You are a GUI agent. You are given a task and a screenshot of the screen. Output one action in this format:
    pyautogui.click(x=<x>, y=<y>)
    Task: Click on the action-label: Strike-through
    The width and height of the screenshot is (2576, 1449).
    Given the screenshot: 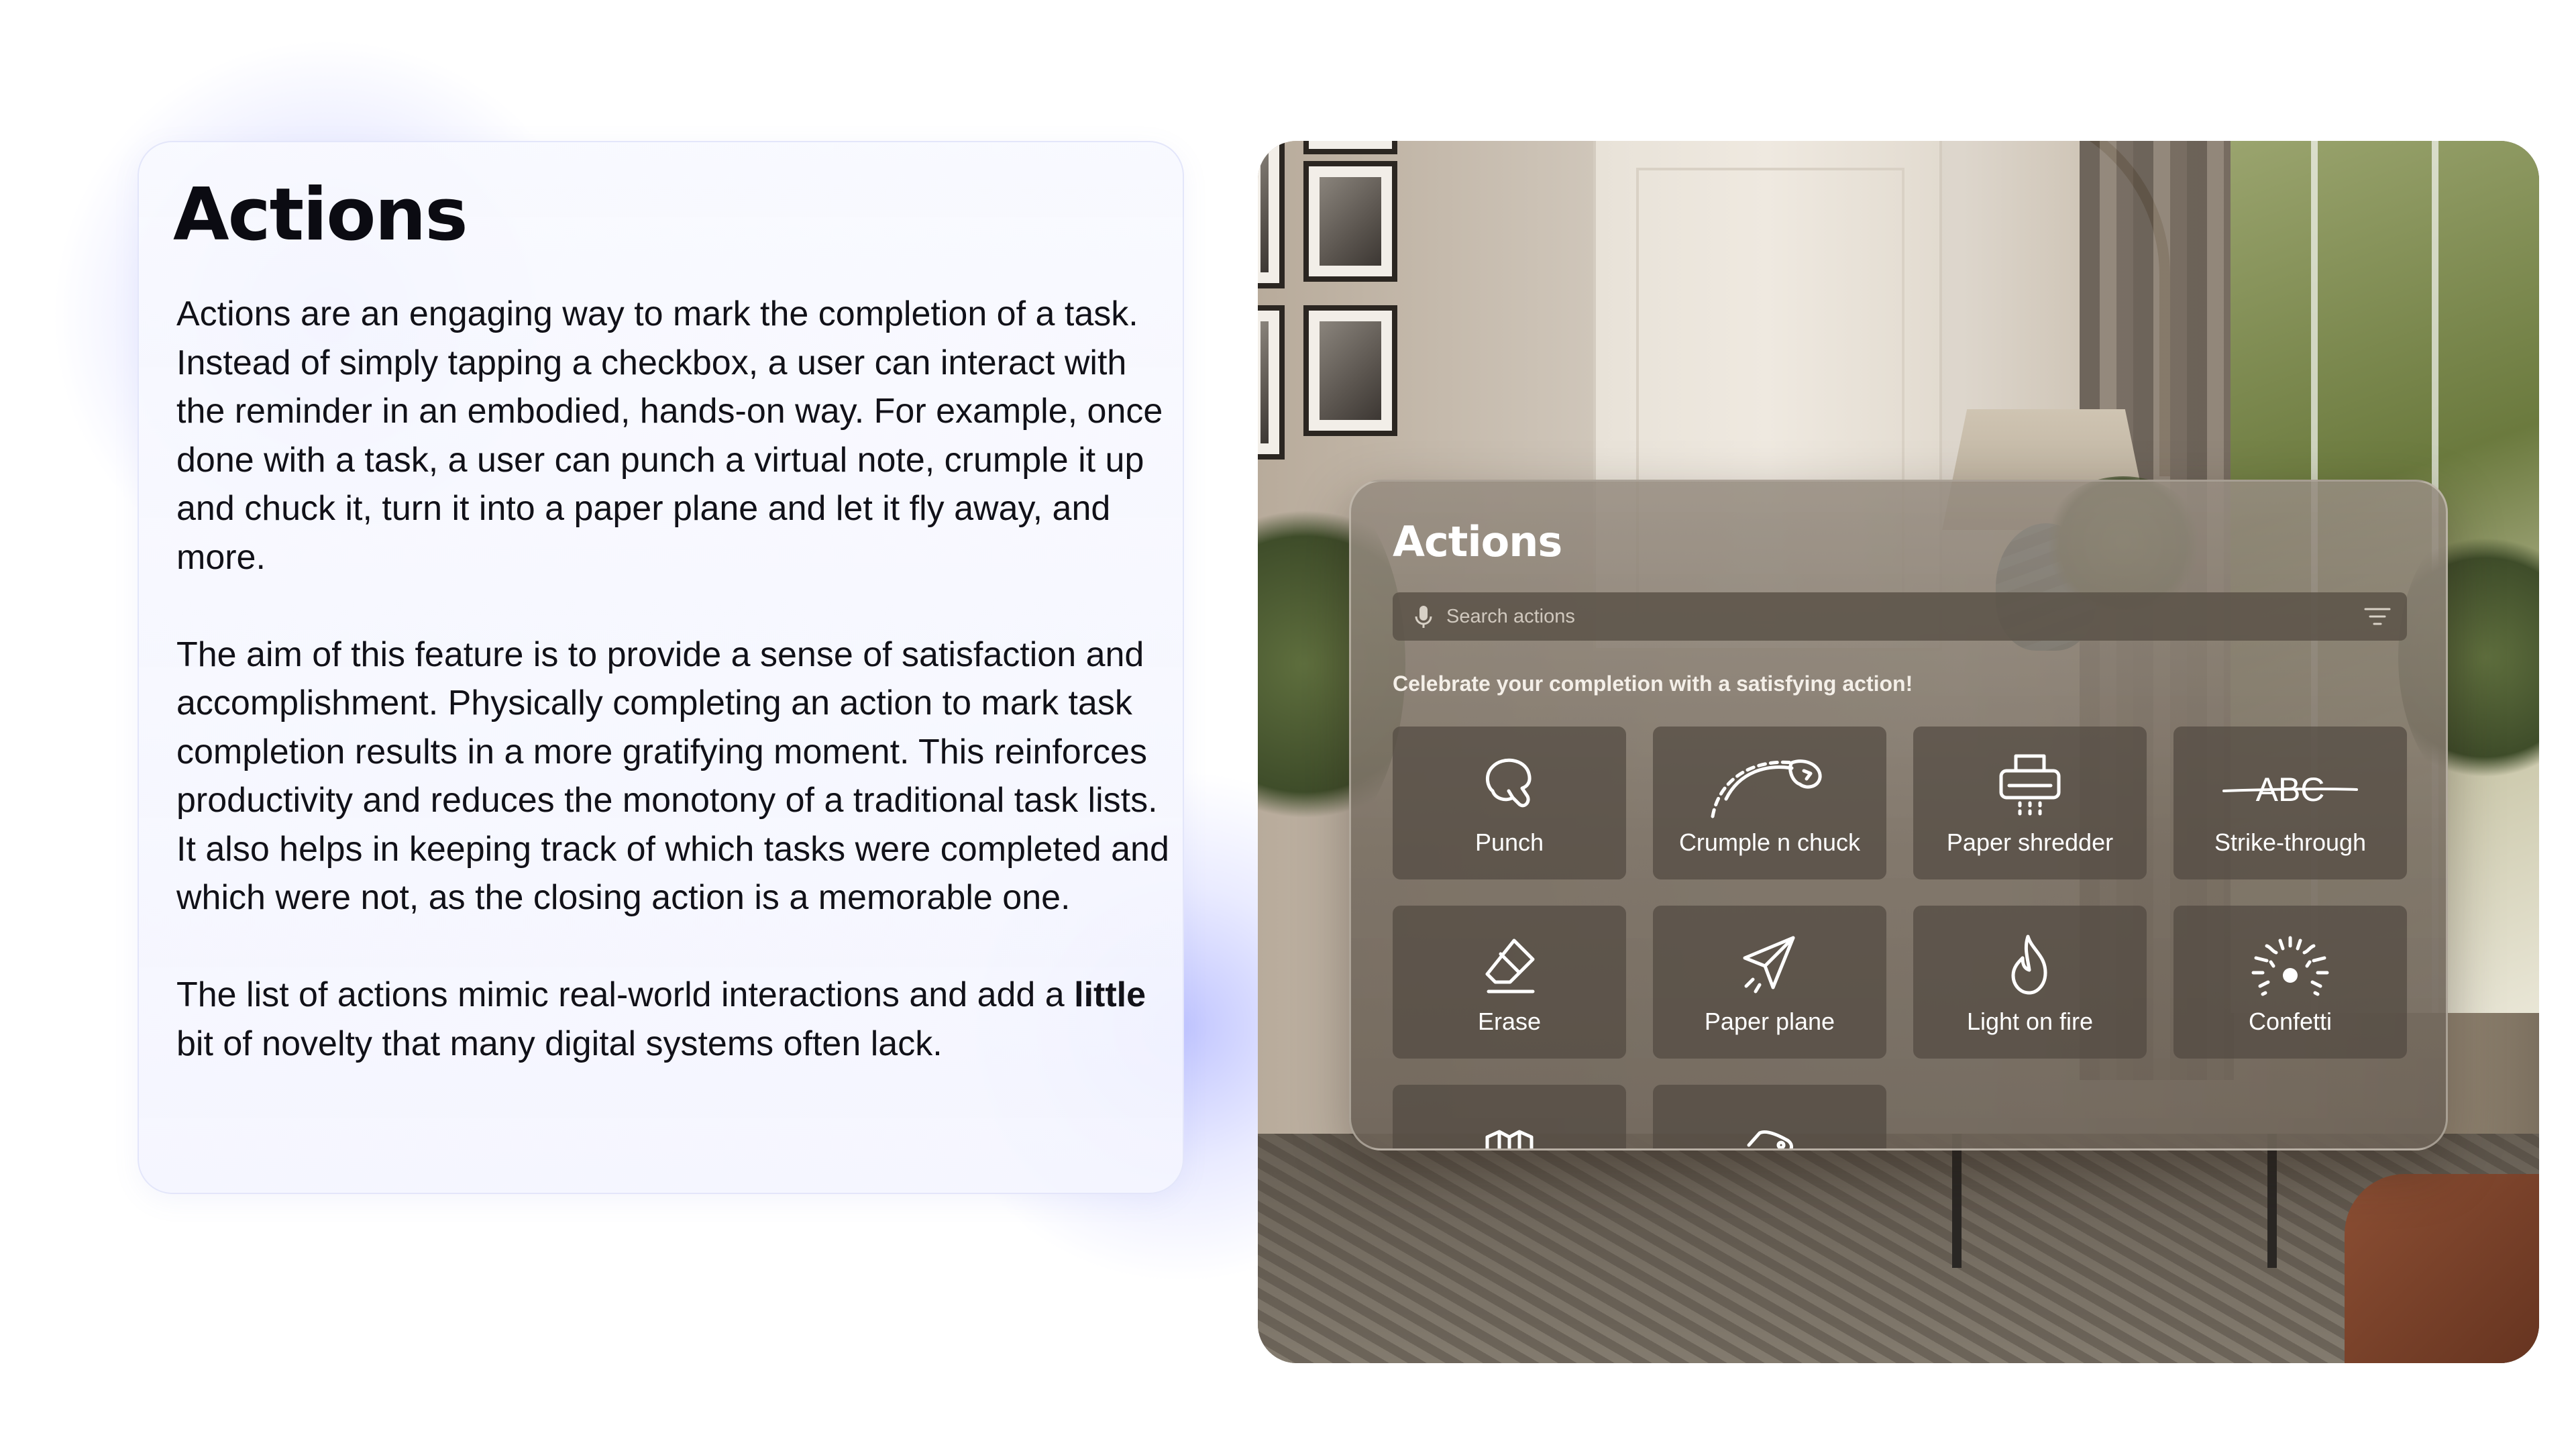 What is the action you would take?
    pyautogui.click(x=2290, y=842)
    